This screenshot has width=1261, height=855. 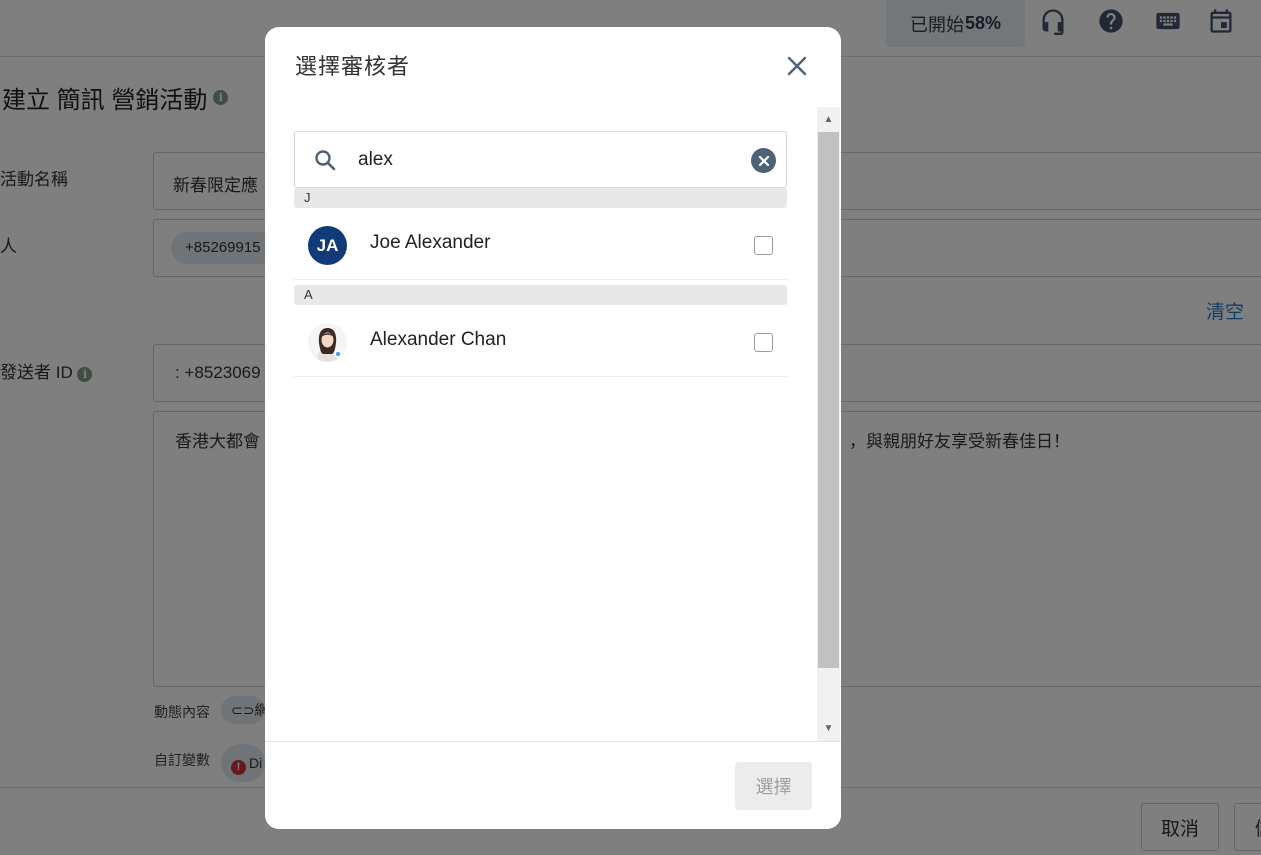 I want to click on scrollbar: ▲ ▼, so click(x=828, y=424).